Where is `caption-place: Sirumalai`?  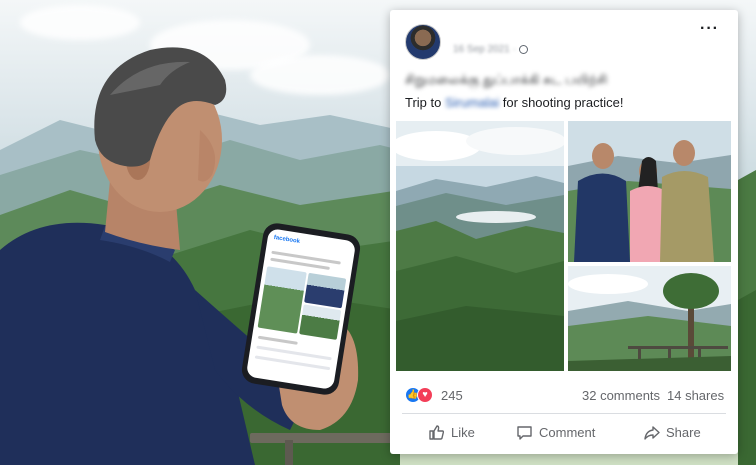
caption-place: Sirumalai is located at coordinates (472, 102).